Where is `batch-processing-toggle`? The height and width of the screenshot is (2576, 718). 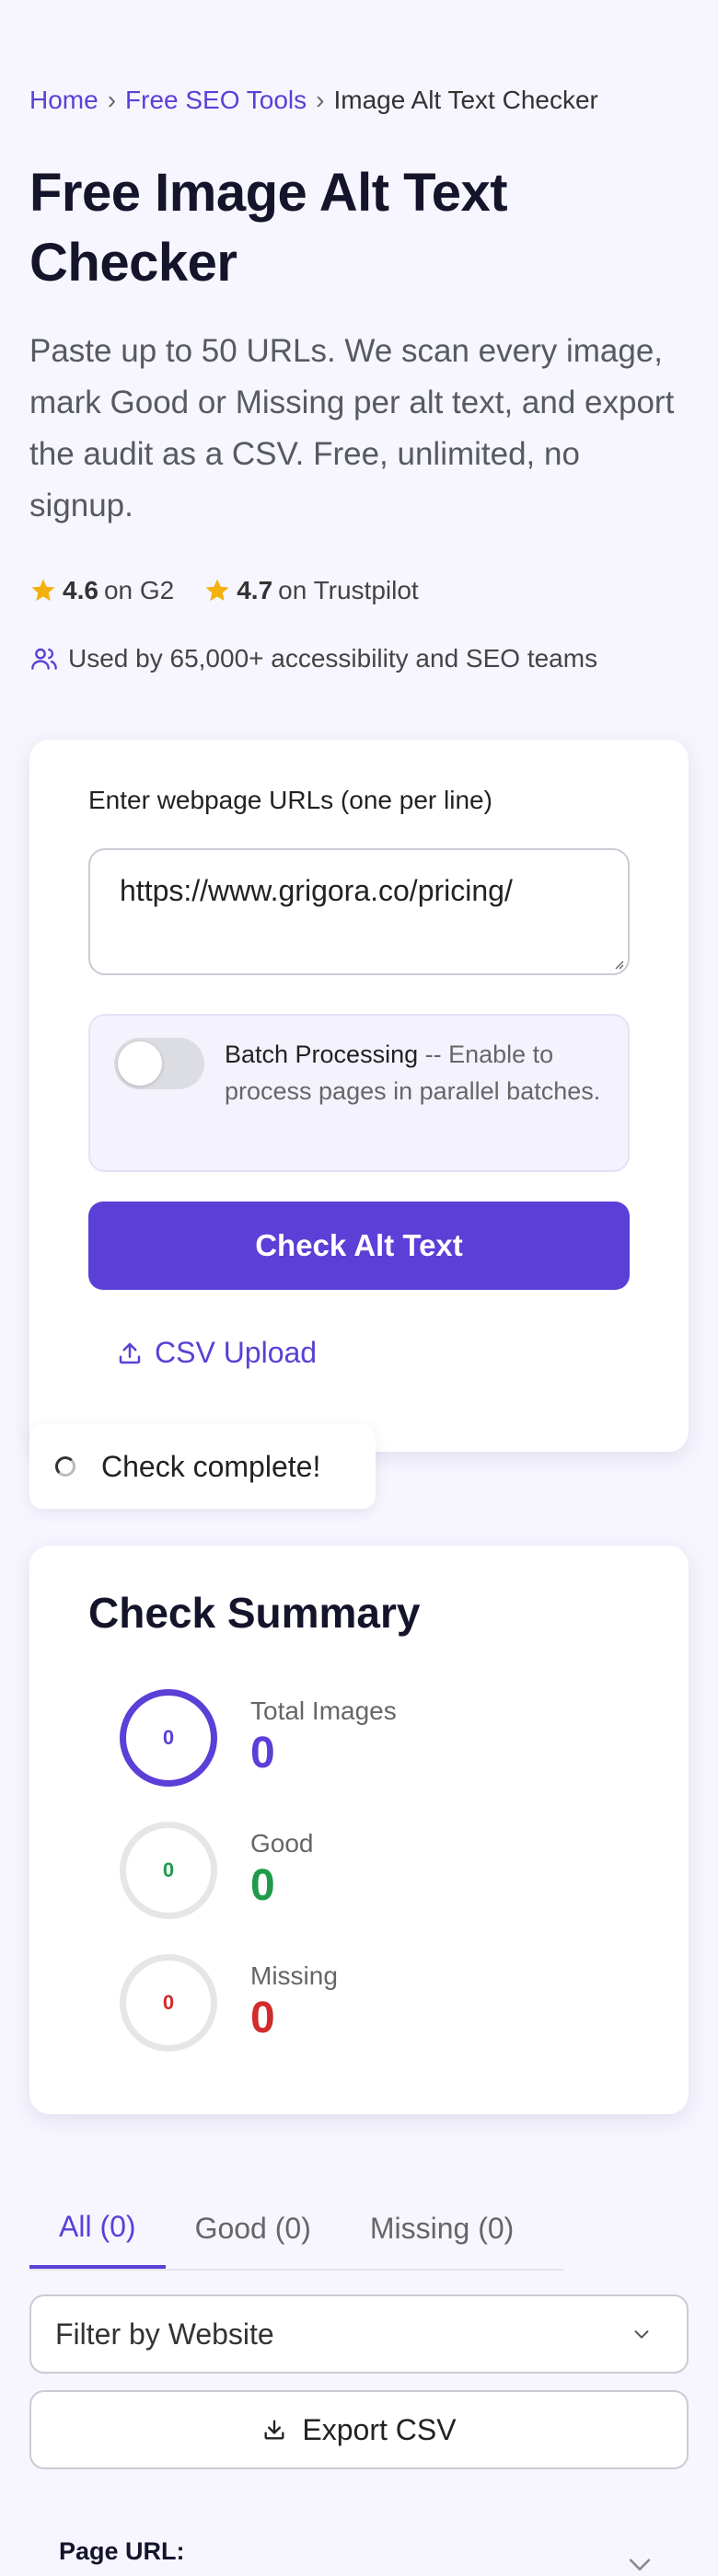 batch-processing-toggle is located at coordinates (159, 1063).